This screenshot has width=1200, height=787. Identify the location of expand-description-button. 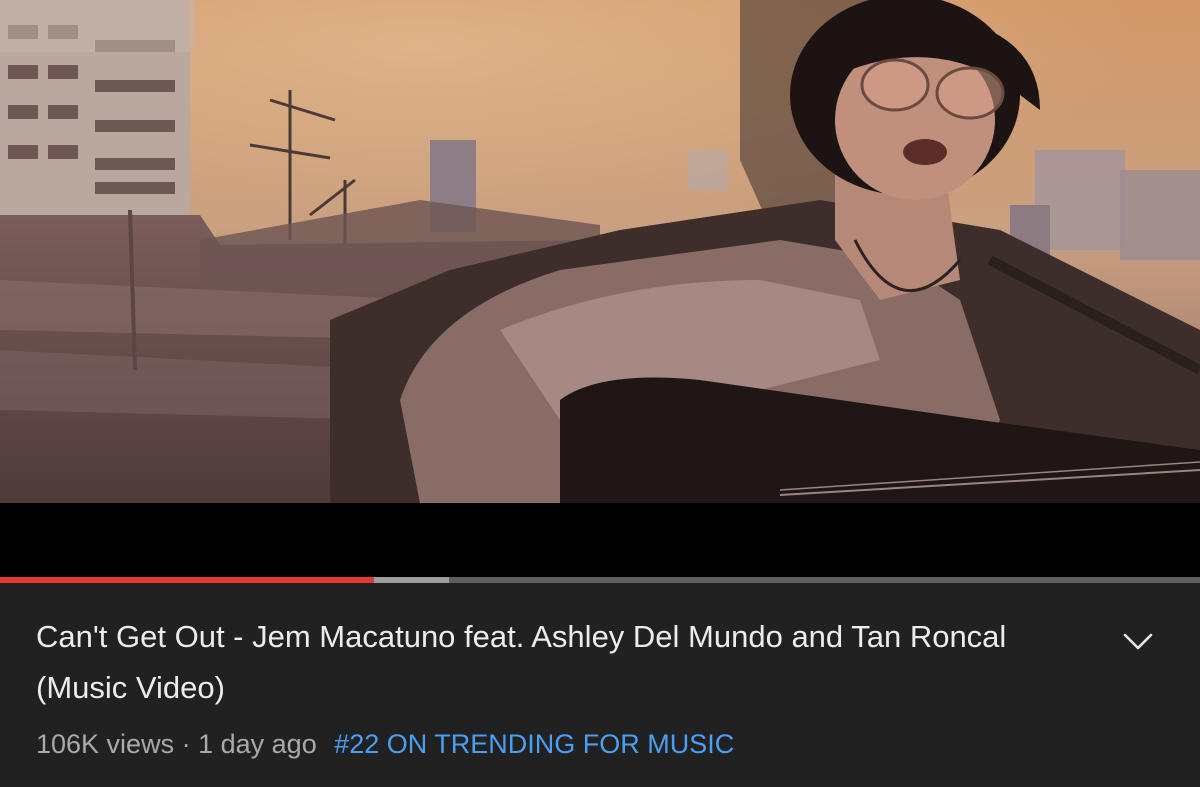
(1138, 641).